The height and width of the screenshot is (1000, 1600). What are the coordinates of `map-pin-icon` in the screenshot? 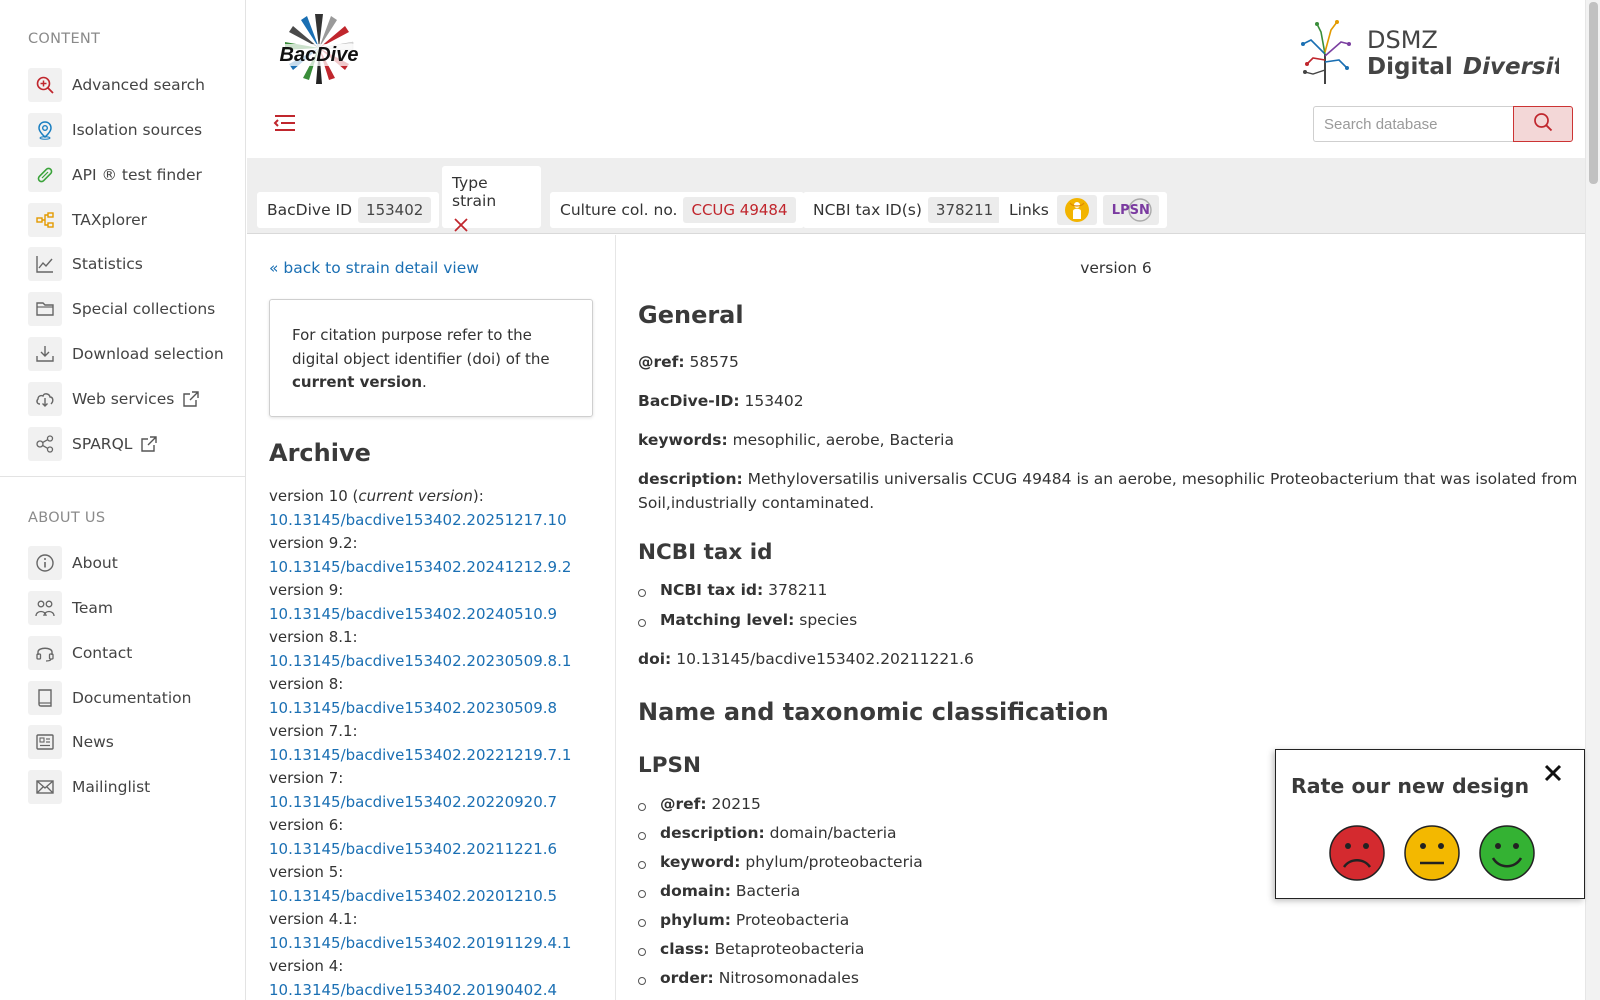 It's located at (45, 130).